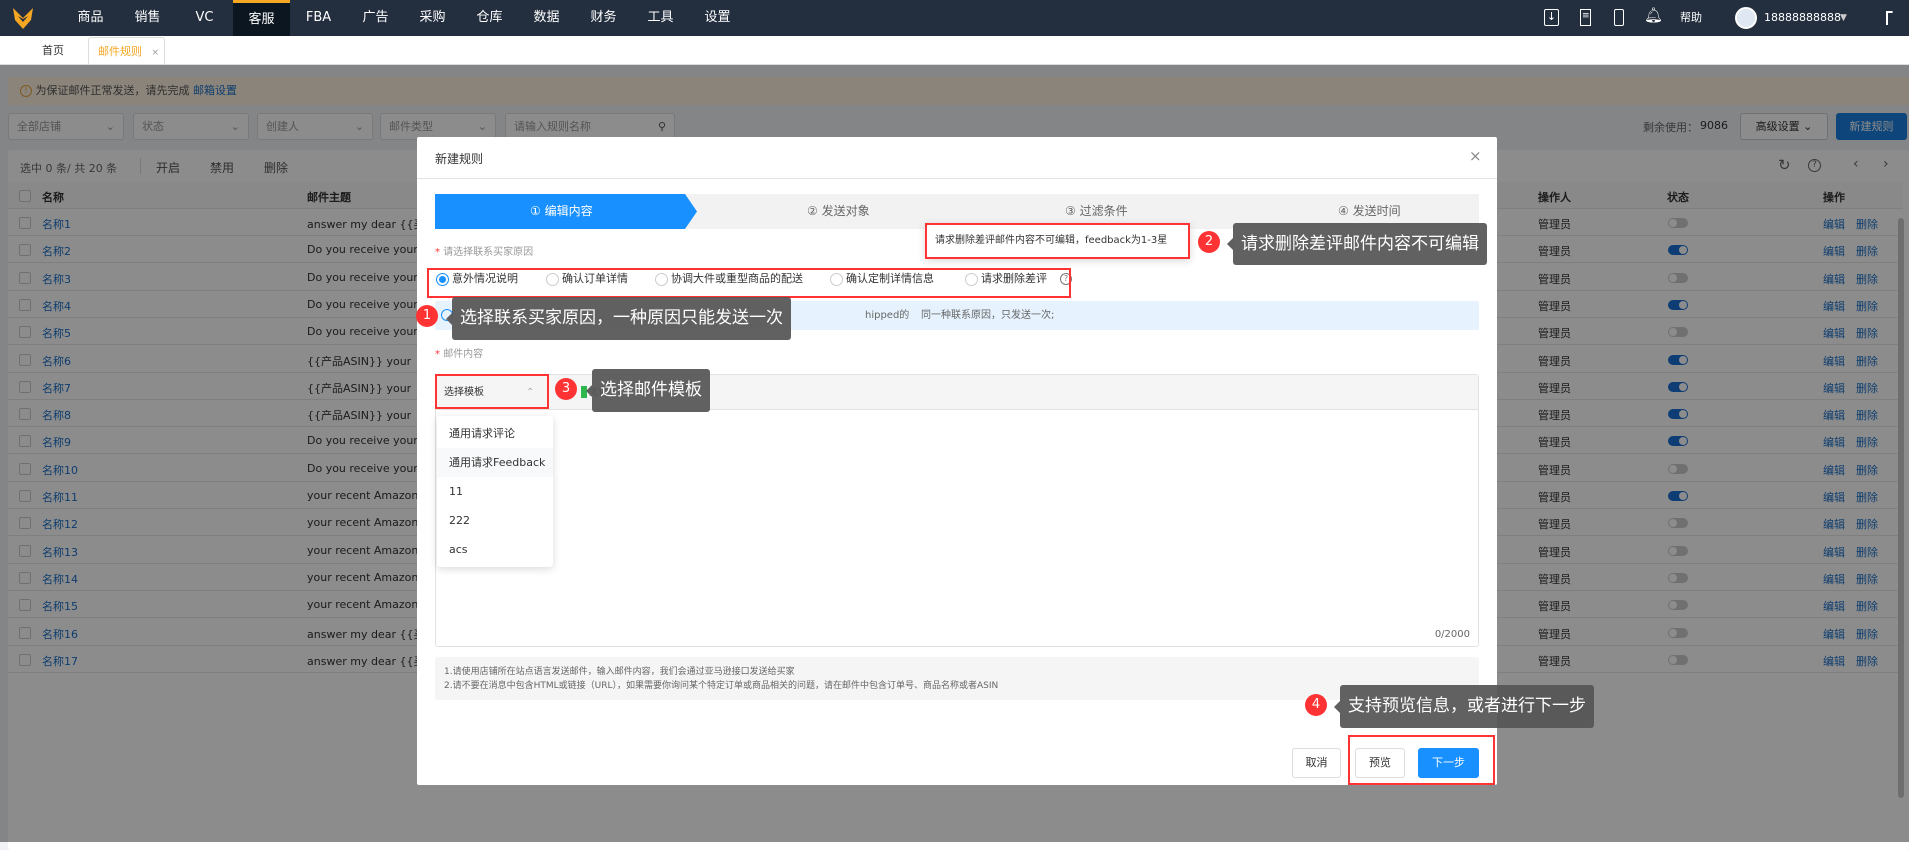  I want to click on help-link: 帮助, so click(1691, 18).